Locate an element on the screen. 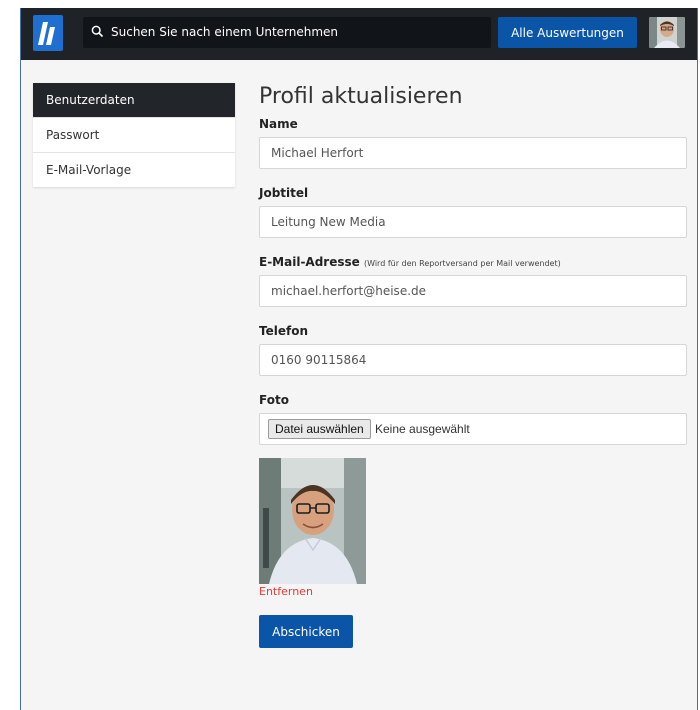 The image size is (700, 710). choose-file-button: Datei auswählen is located at coordinates (319, 429).